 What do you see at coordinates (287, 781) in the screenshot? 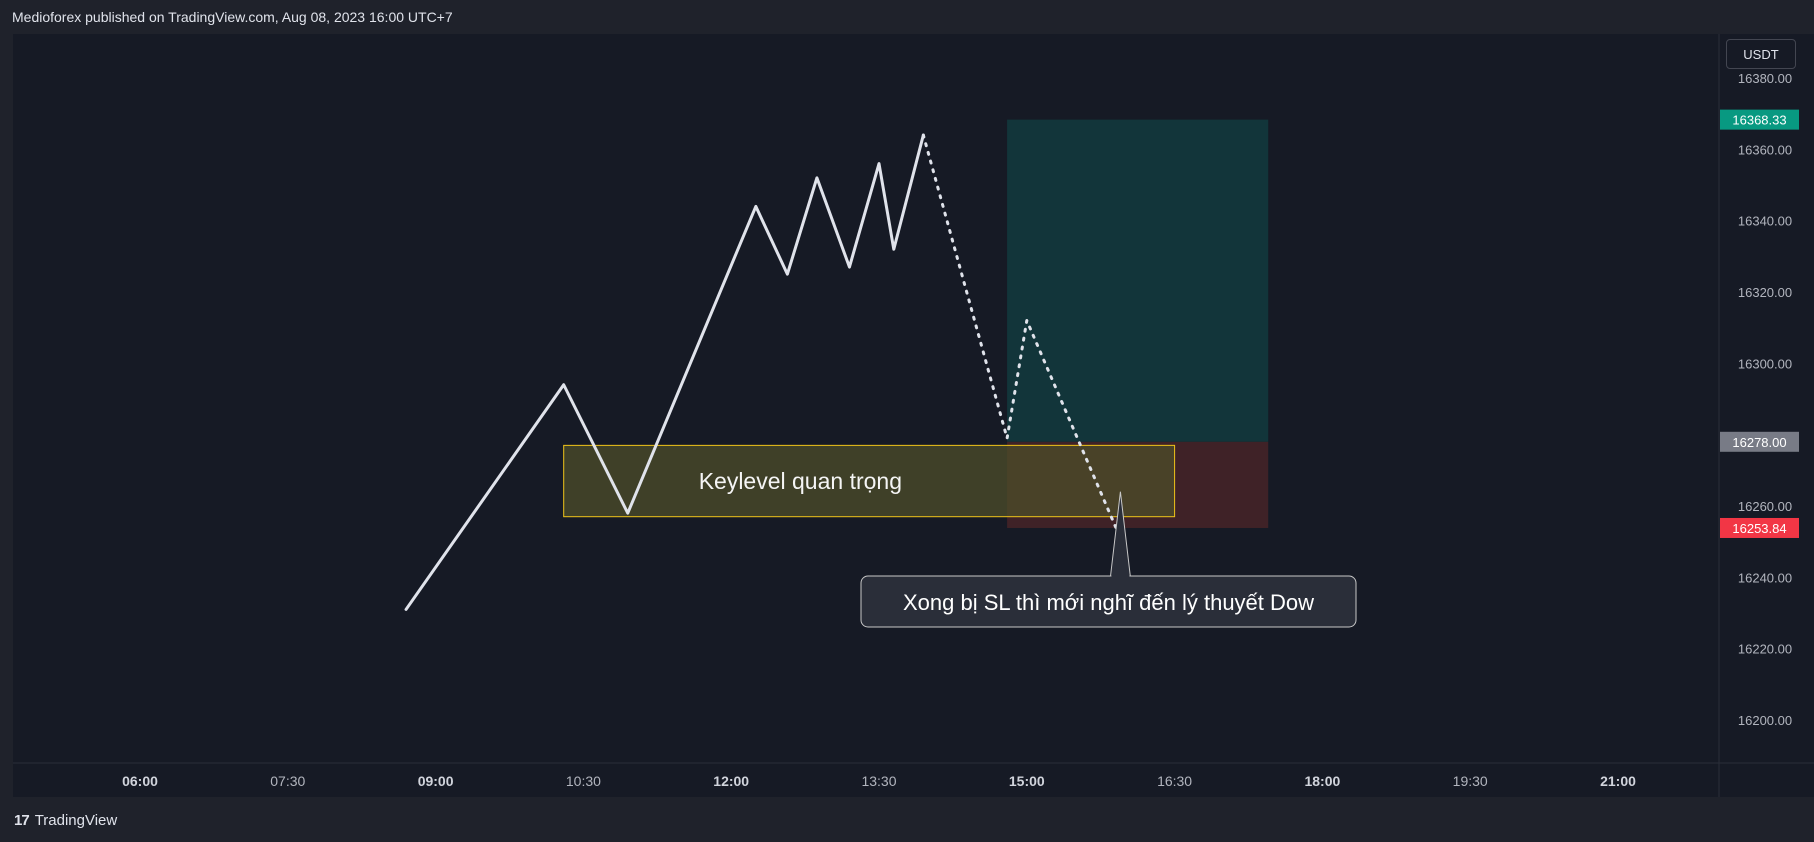
I see `time-tick-label: 07:30` at bounding box center [287, 781].